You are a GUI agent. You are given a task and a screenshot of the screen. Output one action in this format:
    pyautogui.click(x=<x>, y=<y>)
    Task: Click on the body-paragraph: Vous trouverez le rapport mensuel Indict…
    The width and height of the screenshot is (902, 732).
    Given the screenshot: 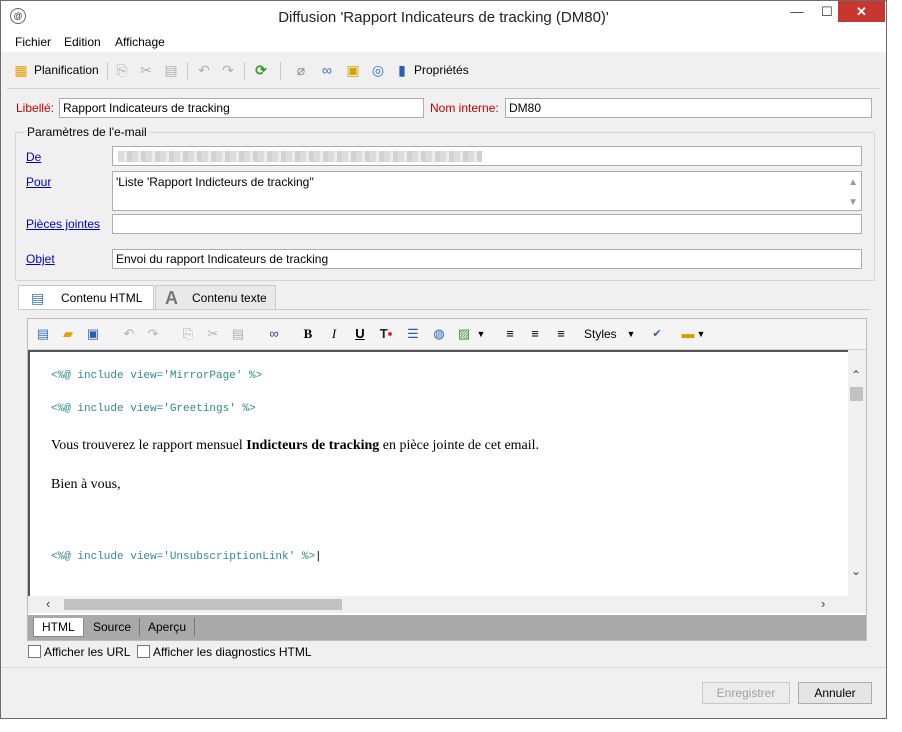 What is the action you would take?
    pyautogui.click(x=295, y=445)
    